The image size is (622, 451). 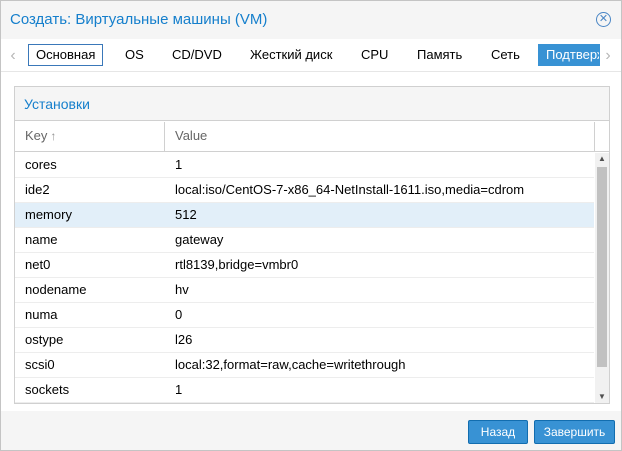 What do you see at coordinates (574, 432) in the screenshot?
I see `finish-button: Завершить` at bounding box center [574, 432].